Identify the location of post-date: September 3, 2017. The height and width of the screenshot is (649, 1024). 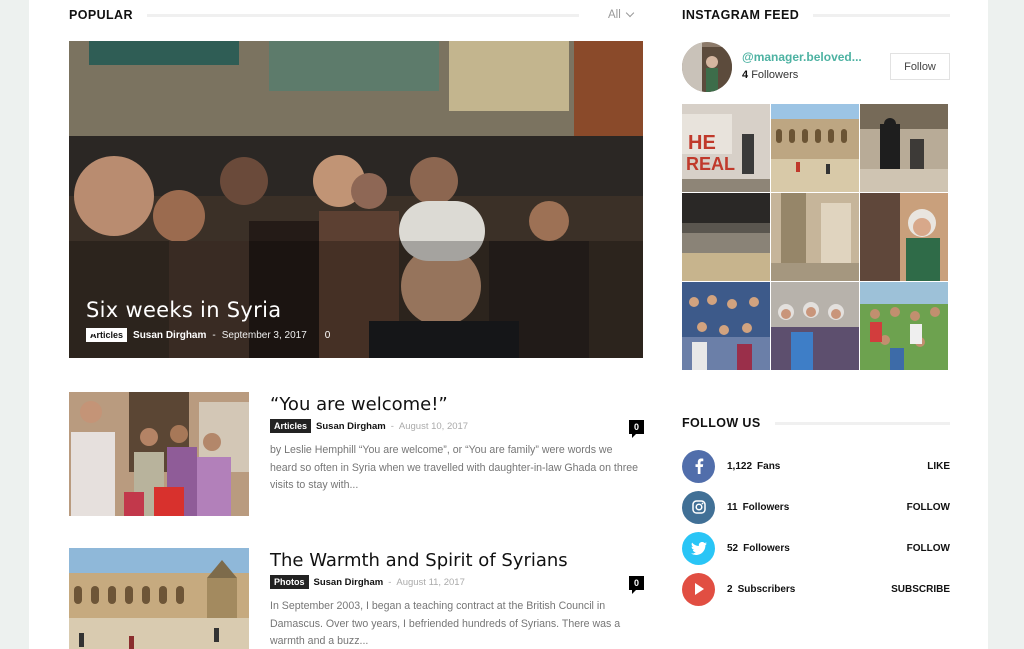
(264, 335).